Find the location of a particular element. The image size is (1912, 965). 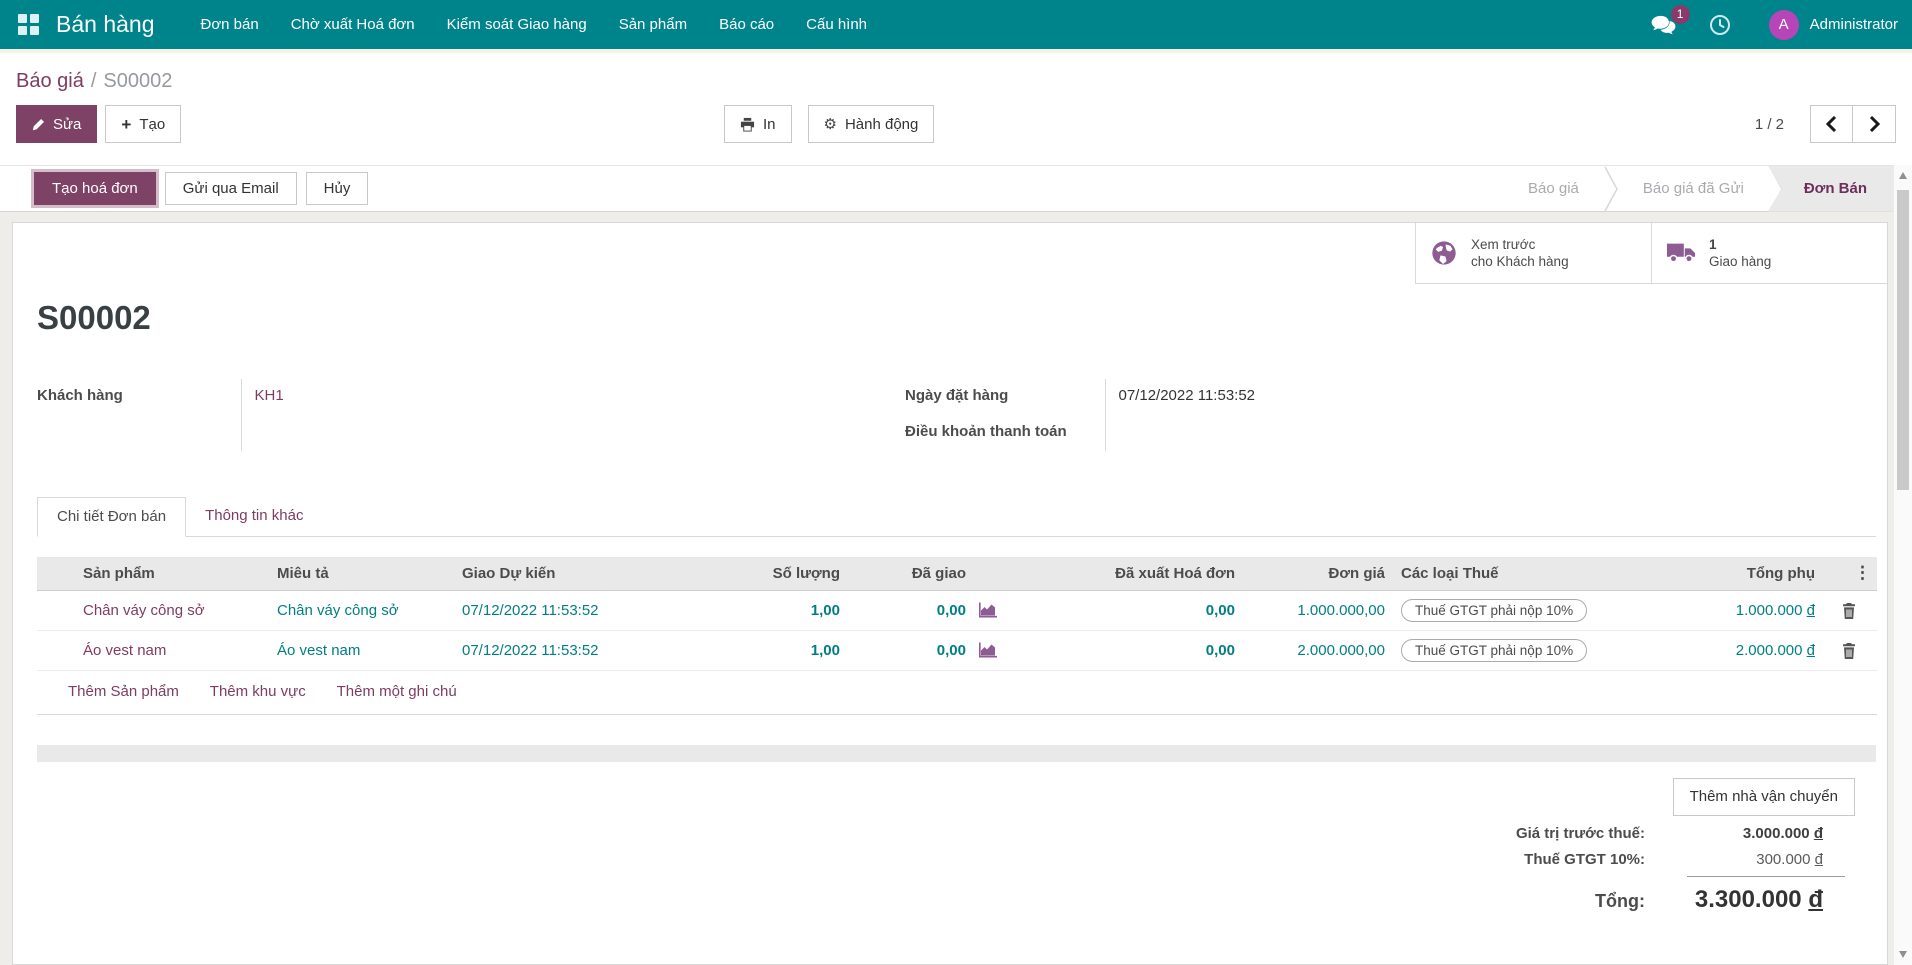

chevron-left-icon is located at coordinates (1831, 124).